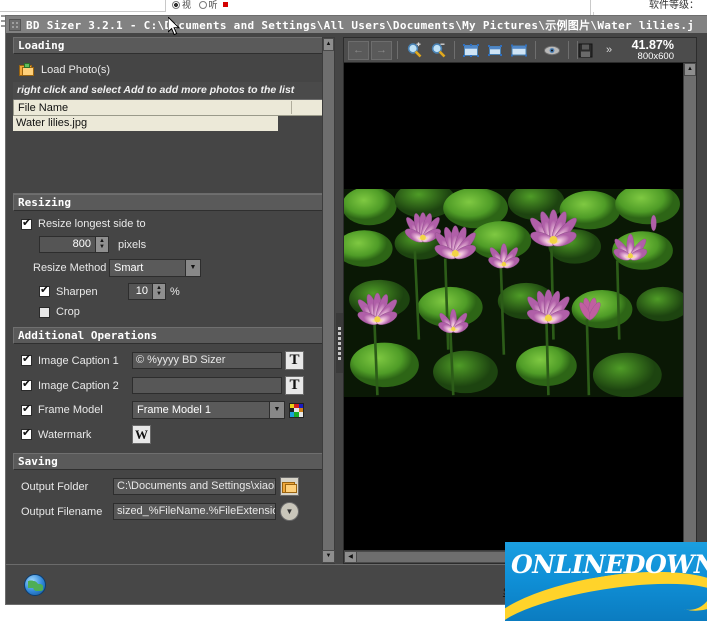 Image resolution: width=707 pixels, height=621 pixels. I want to click on watermark-checkbox, so click(26, 433).